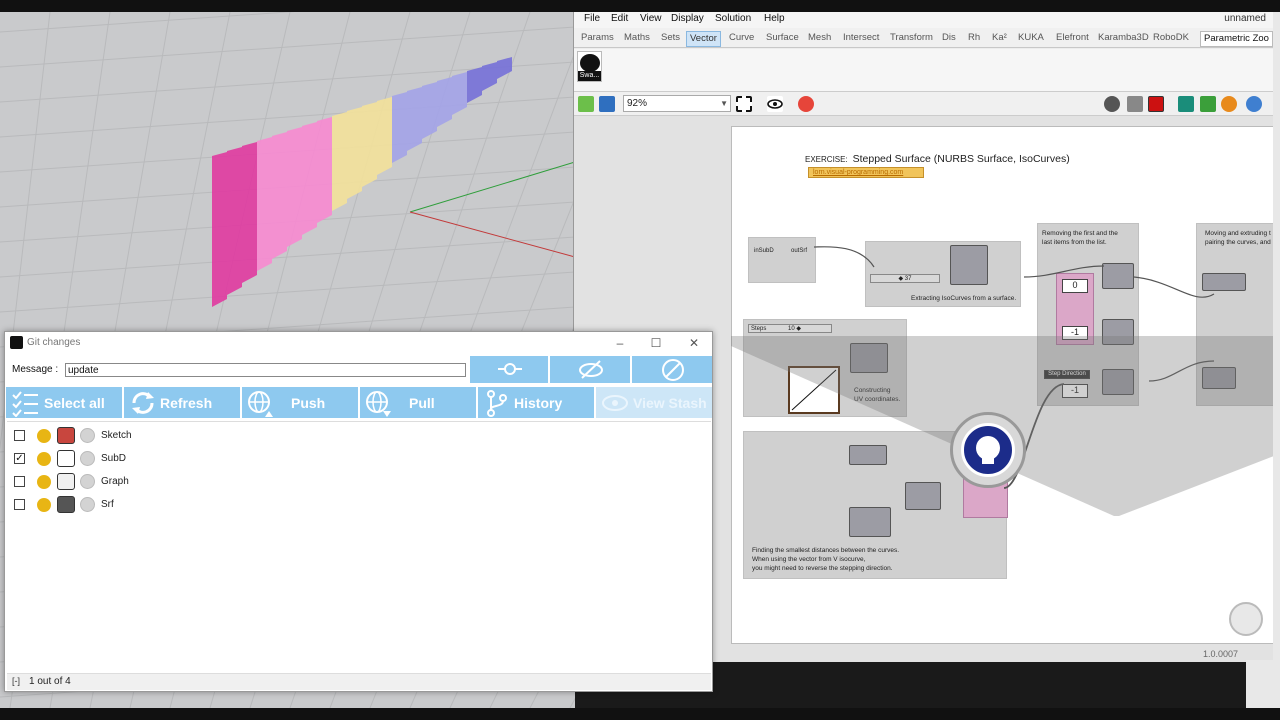 This screenshot has height=720, width=1280. What do you see at coordinates (260, 404) in the screenshot?
I see `push-icon` at bounding box center [260, 404].